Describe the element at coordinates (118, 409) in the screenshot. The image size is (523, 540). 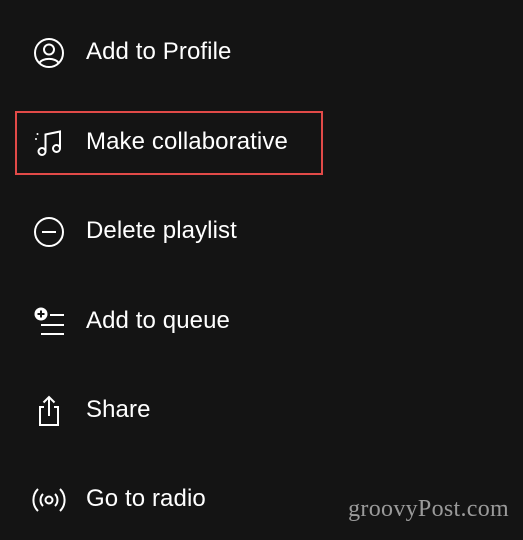
I see `menu-item-label: Share` at that location.